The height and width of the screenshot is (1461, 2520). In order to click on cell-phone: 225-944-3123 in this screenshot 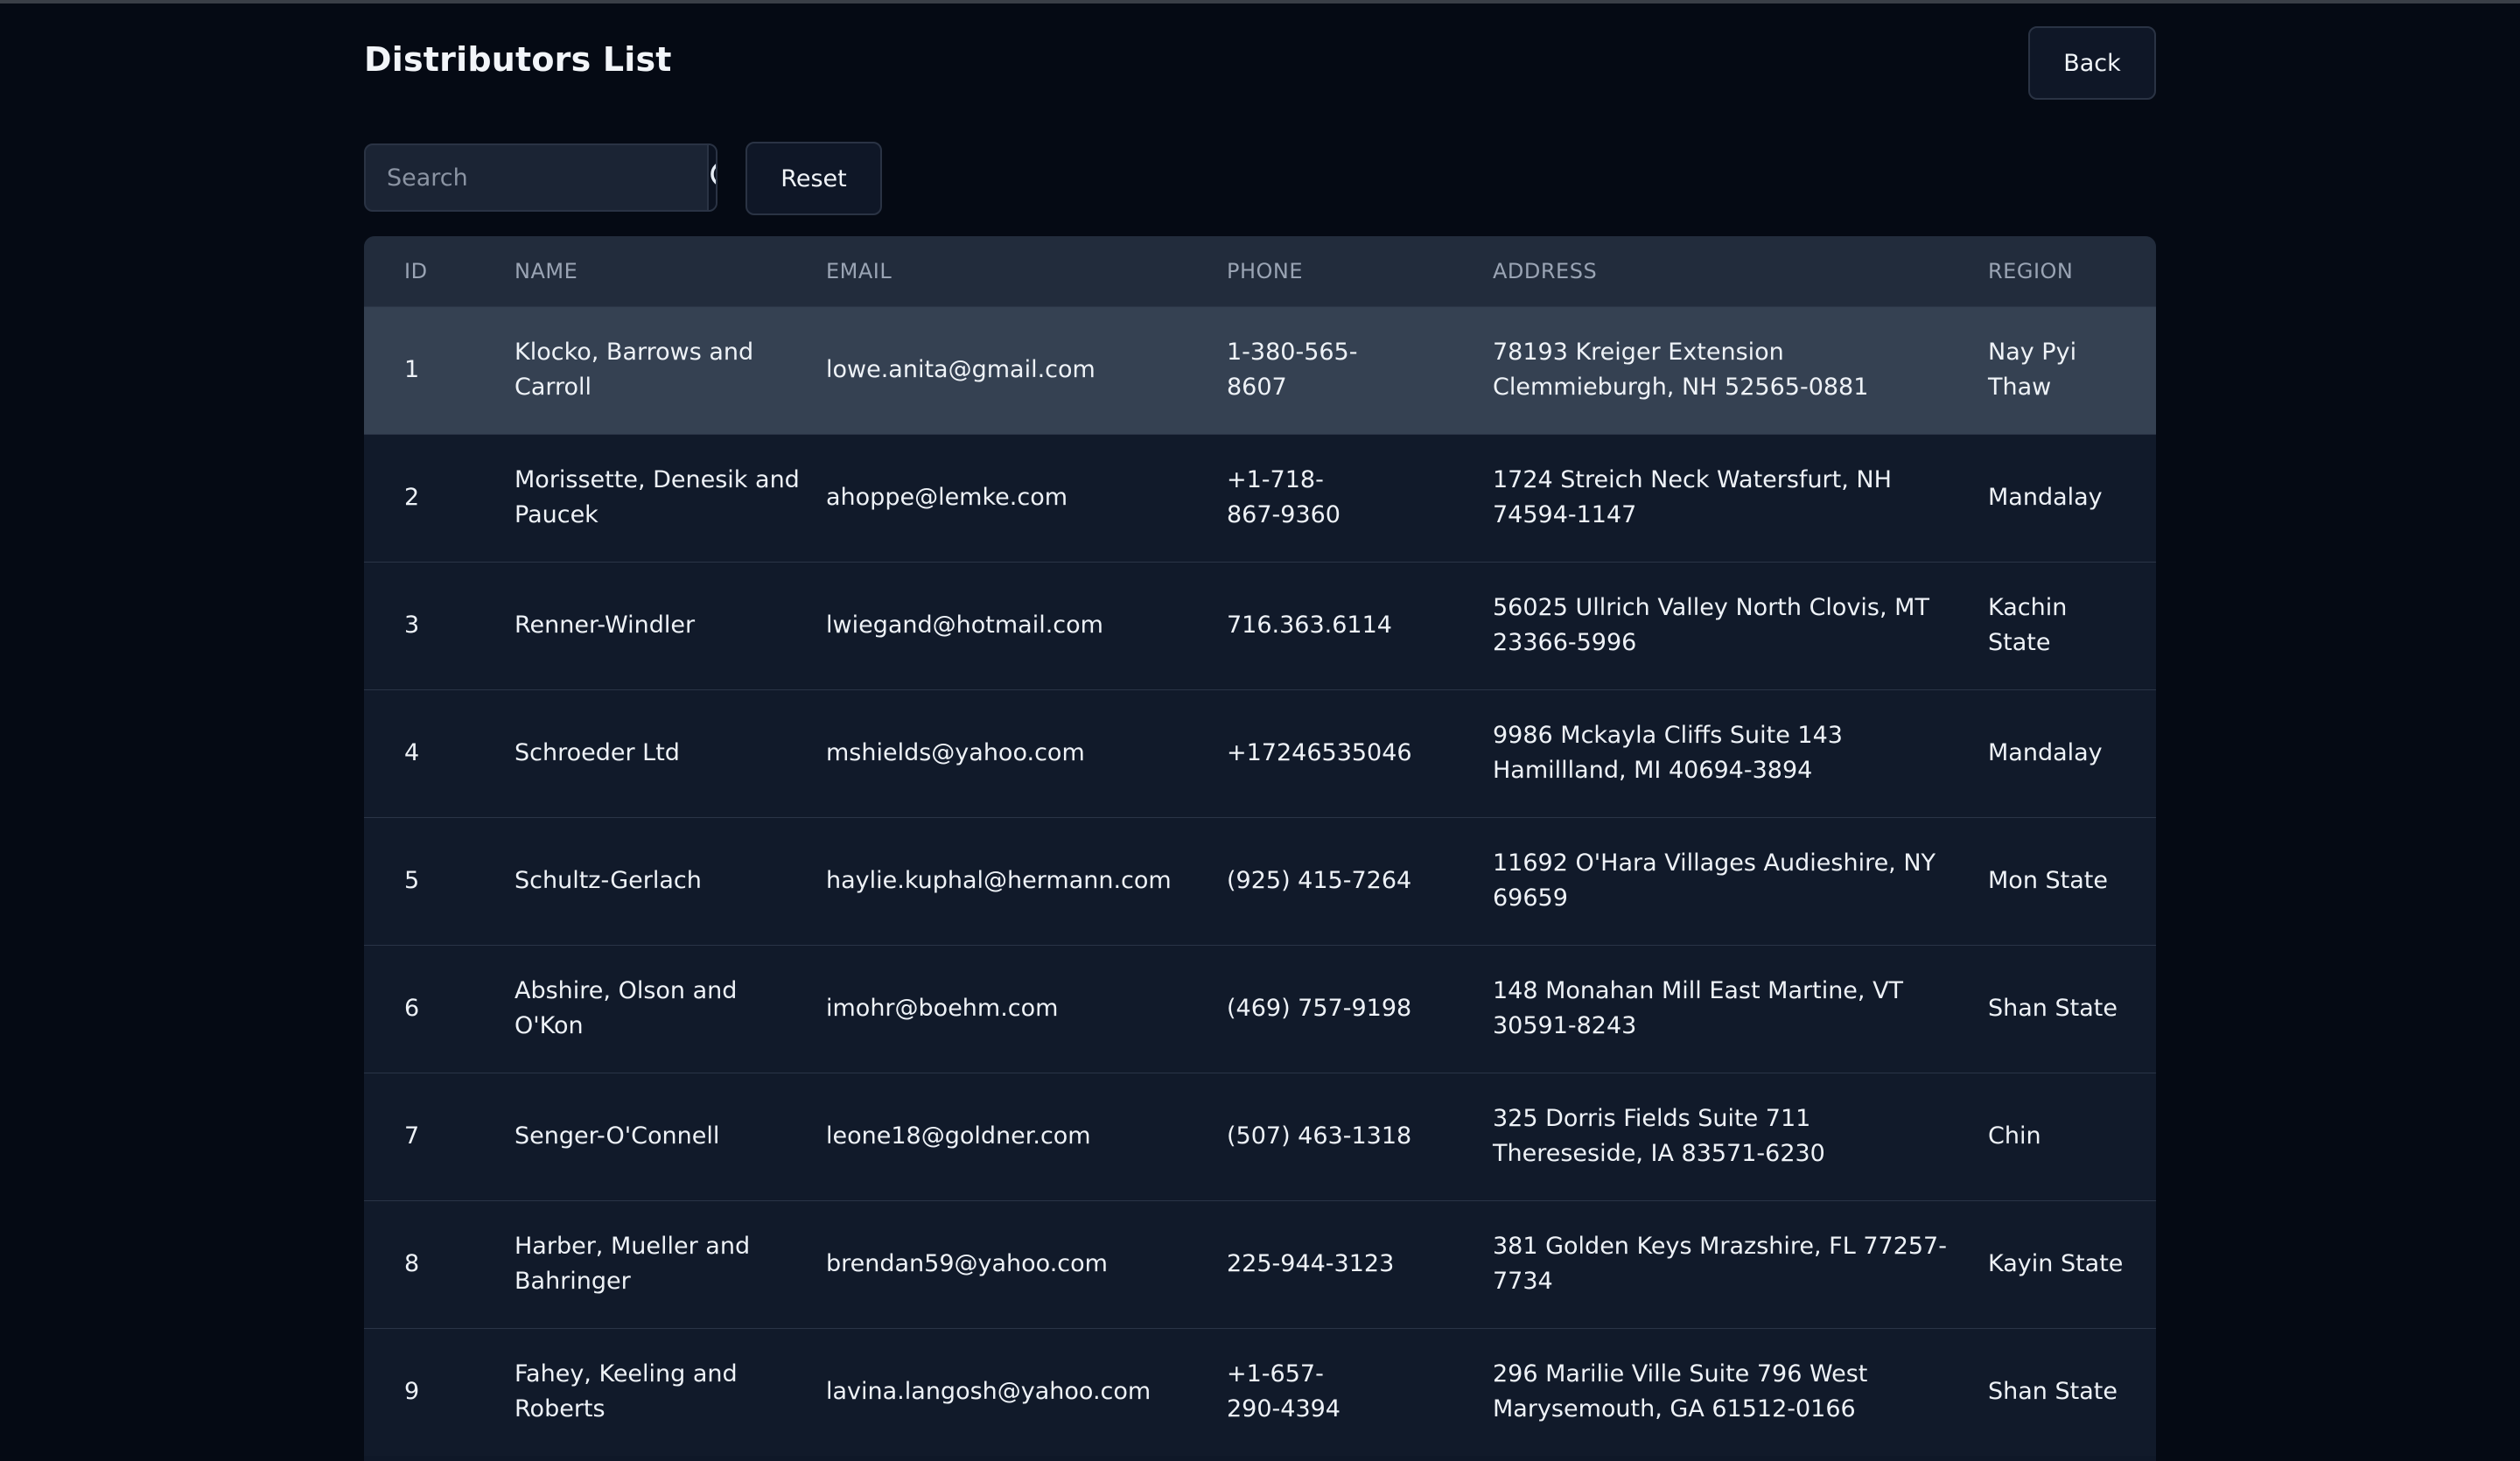, I will do `click(1311, 1263)`.